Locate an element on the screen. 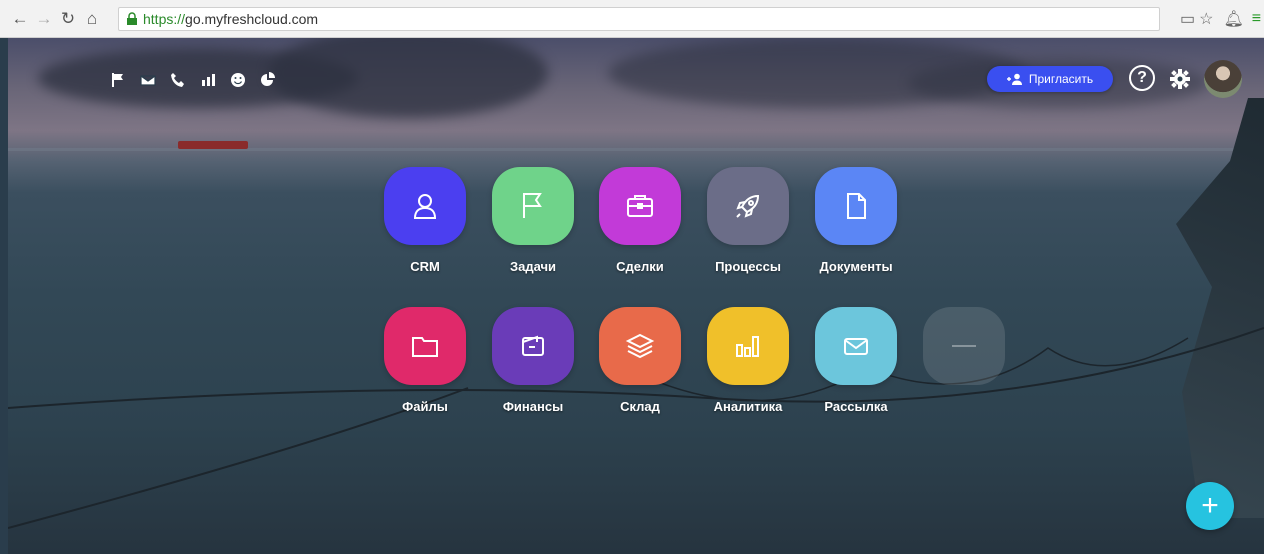 The width and height of the screenshot is (1264, 554). briefcase-icon is located at coordinates (640, 206).